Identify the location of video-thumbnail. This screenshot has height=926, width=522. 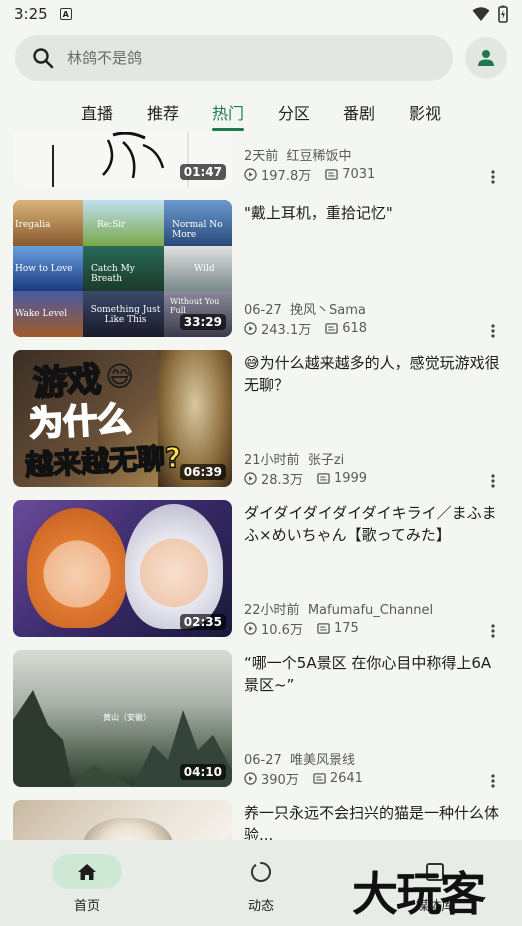
(122, 820).